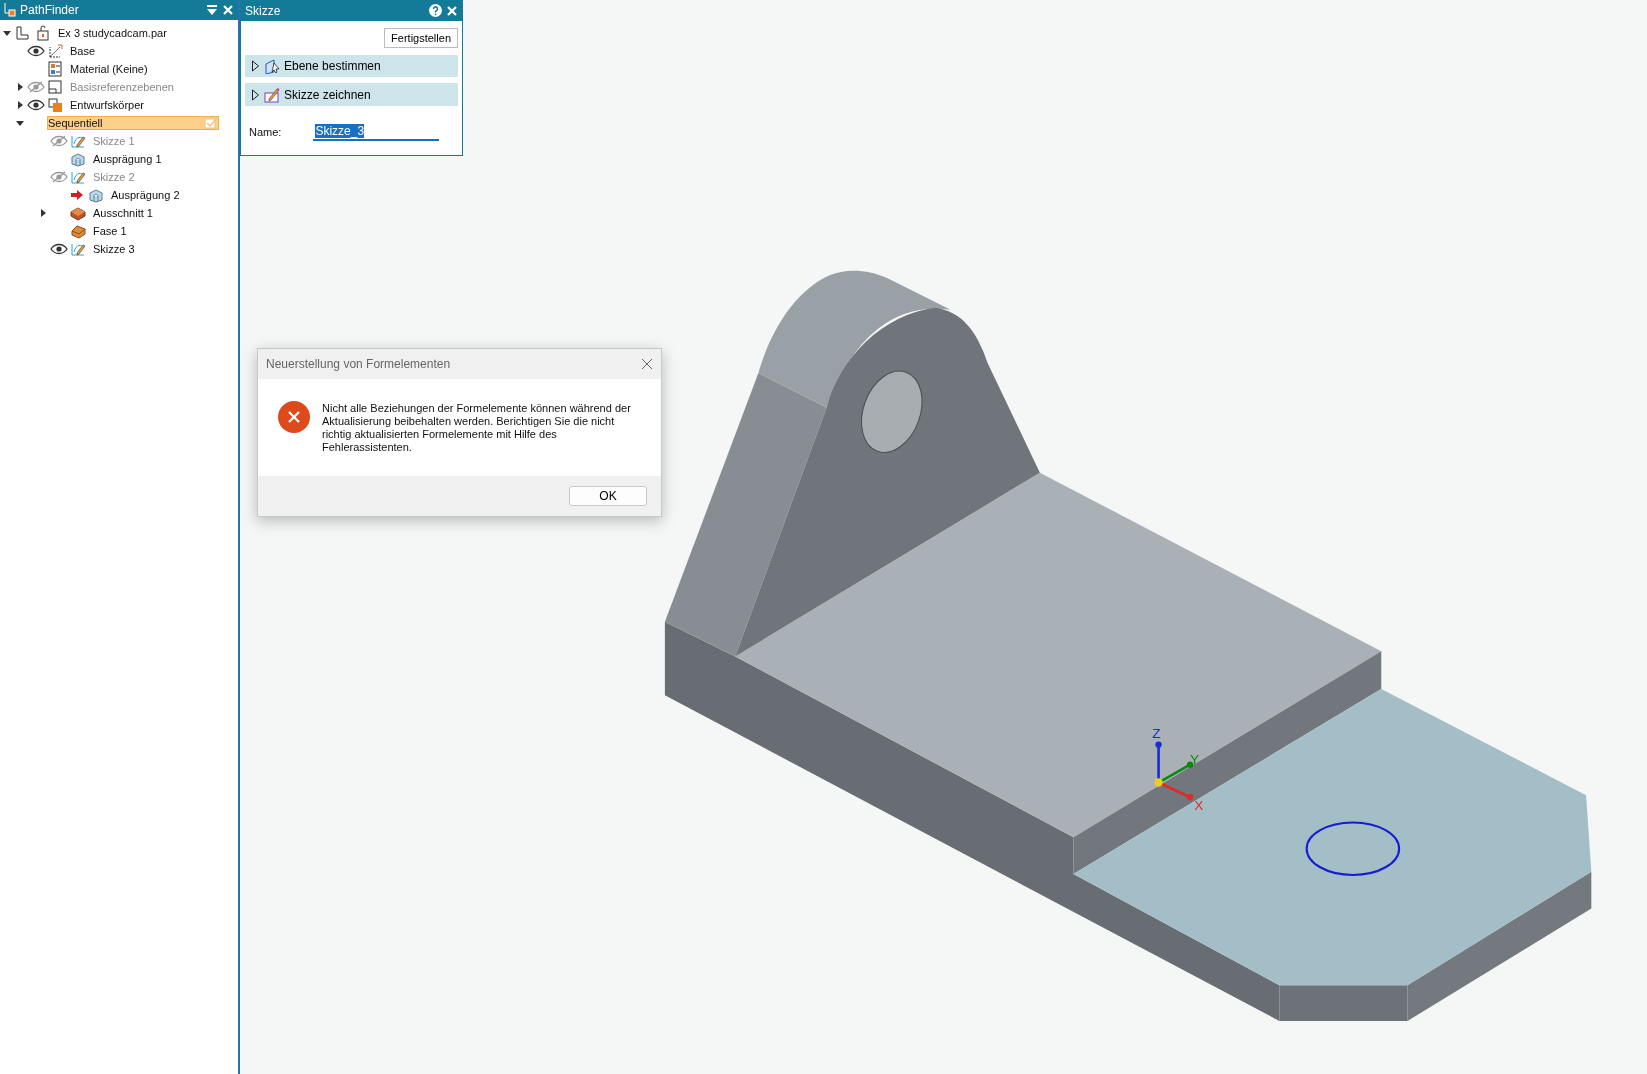  I want to click on tree-item: Fase 1, so click(110, 231).